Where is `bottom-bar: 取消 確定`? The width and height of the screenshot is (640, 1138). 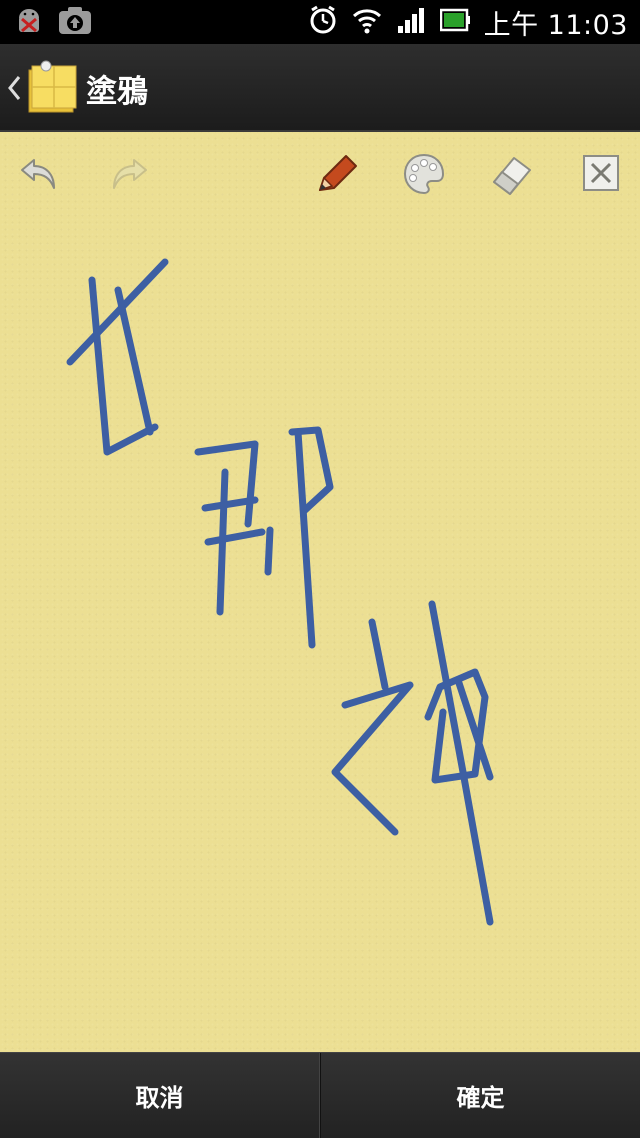
bottom-bar: 取消 確定 is located at coordinates (320, 1095).